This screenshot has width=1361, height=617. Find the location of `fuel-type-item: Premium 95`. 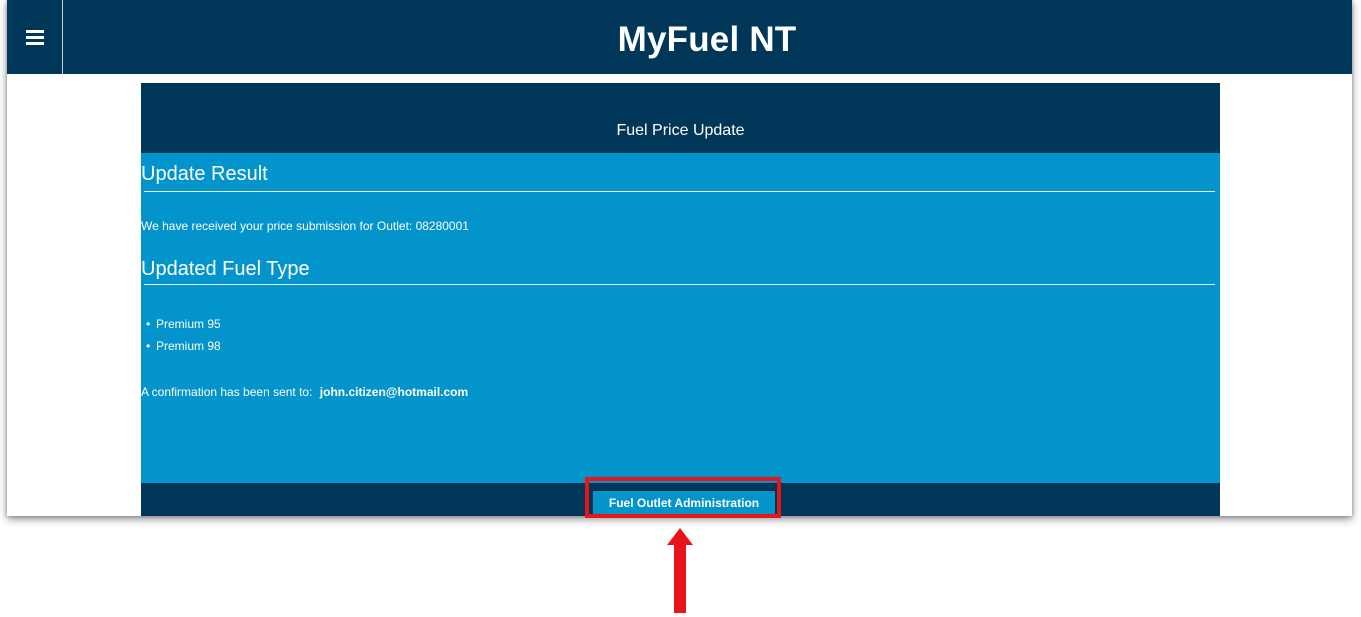

fuel-type-item: Premium 95 is located at coordinates (181, 324).